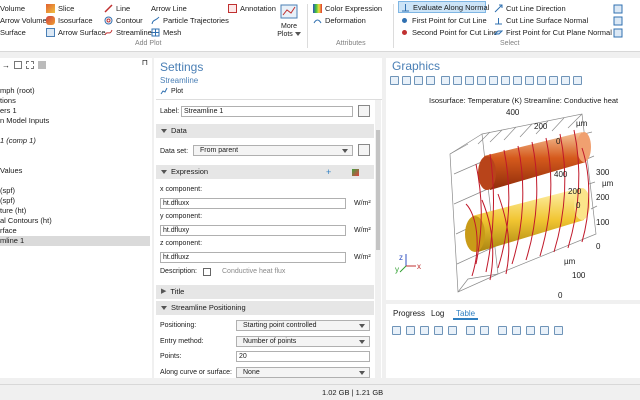  What do you see at coordinates (410, 330) in the screenshot?
I see `full-precision-icon` at bounding box center [410, 330].